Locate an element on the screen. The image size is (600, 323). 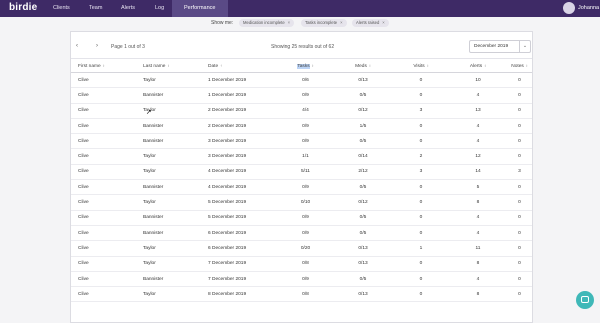
column-header-meds: Meds ↕ is located at coordinates (363, 65).